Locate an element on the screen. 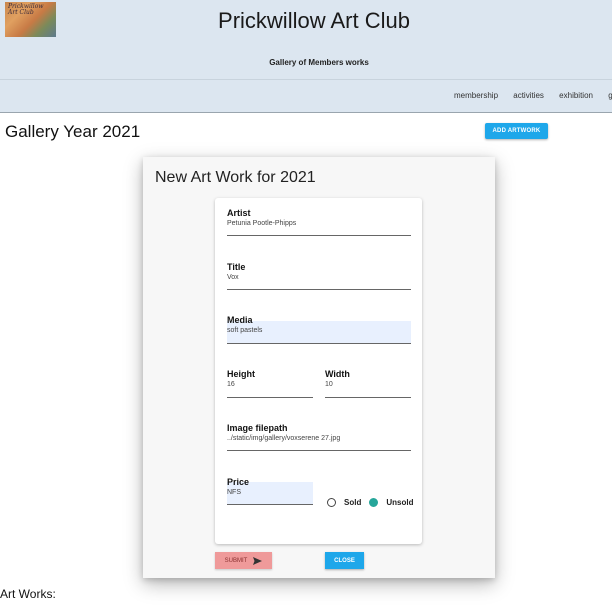 This screenshot has width=612, height=608. width-label: Width is located at coordinates (337, 374).